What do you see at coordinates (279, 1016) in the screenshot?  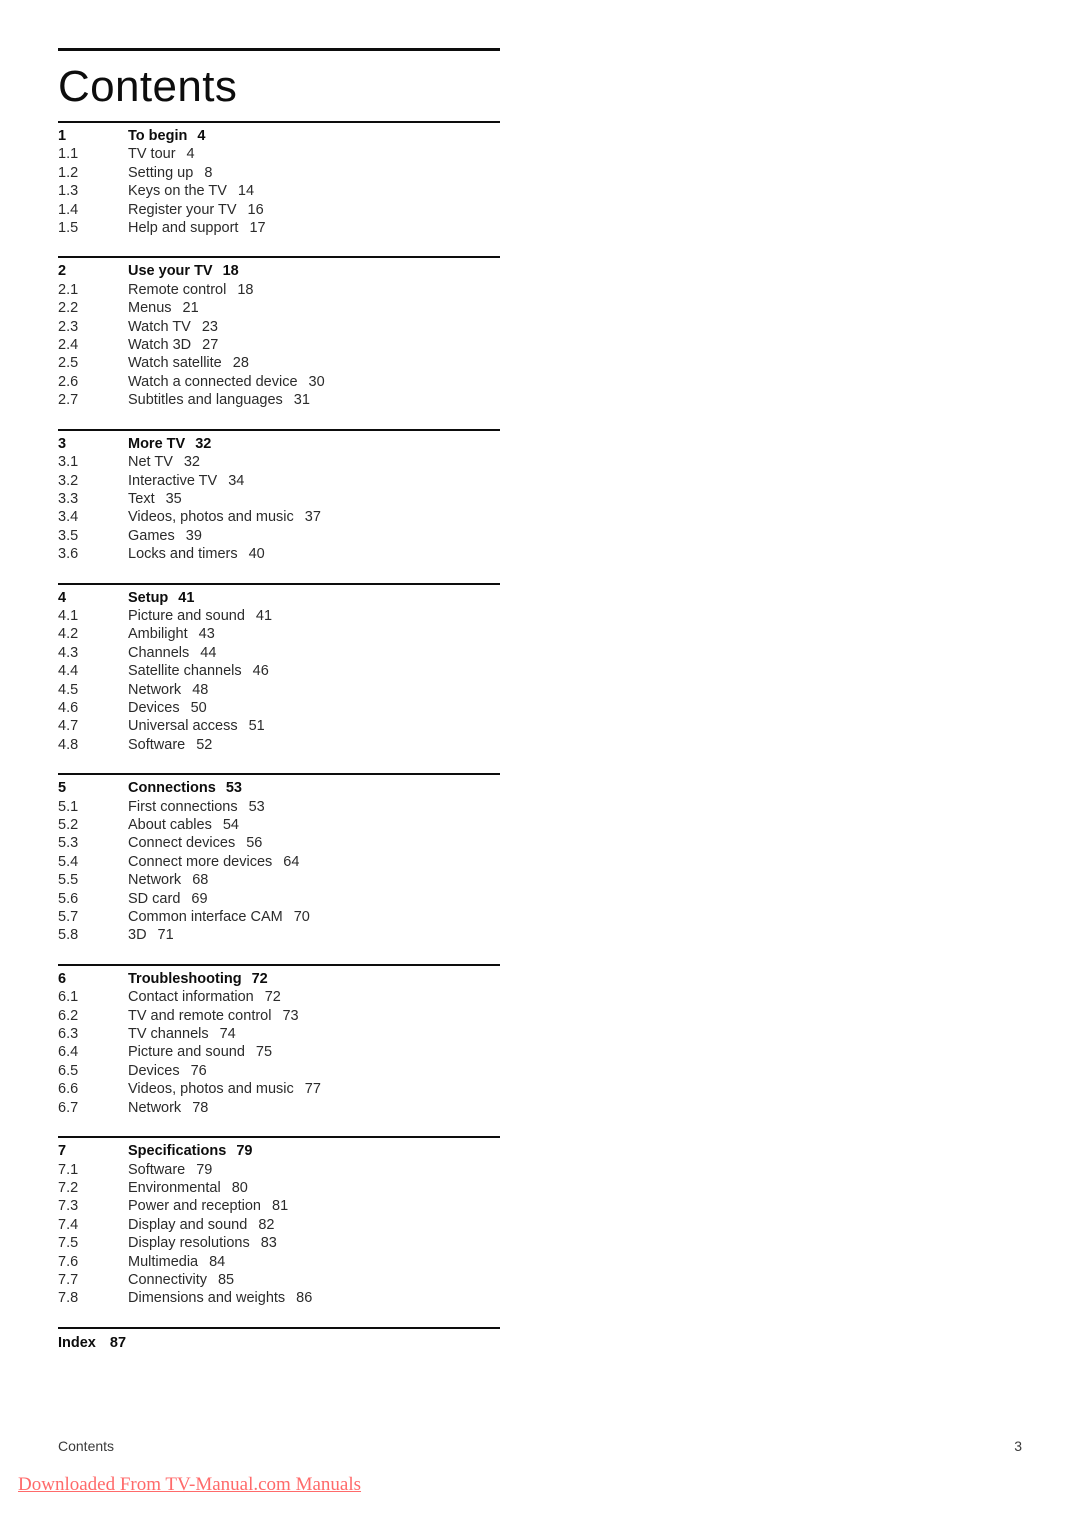 I see `toc-entry: 6.2 TV and remote control 73` at bounding box center [279, 1016].